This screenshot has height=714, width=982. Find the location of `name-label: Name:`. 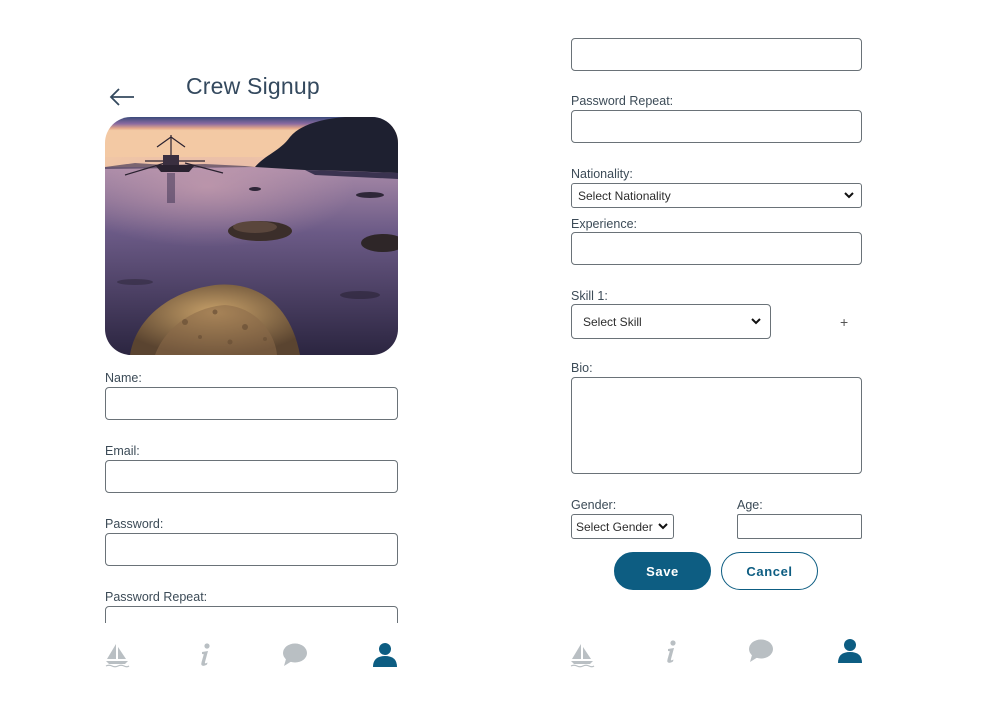

name-label: Name: is located at coordinates (123, 378).